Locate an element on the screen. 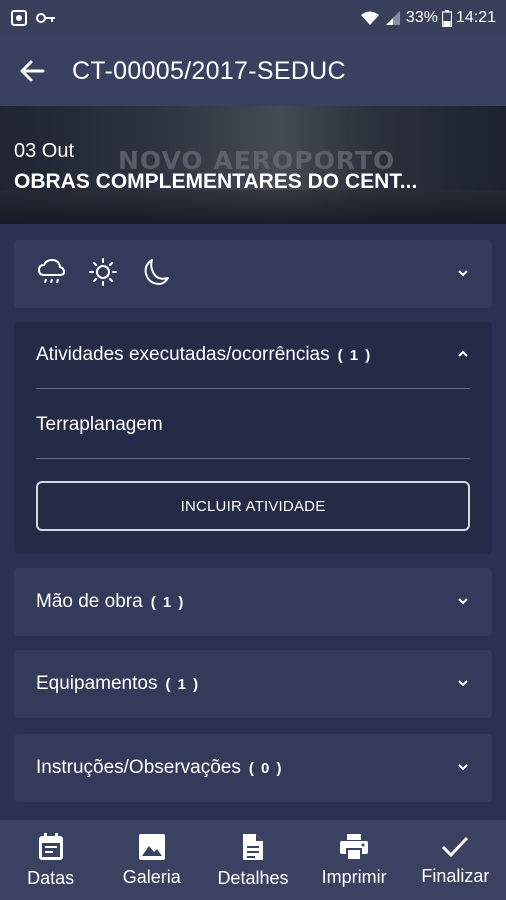  instructions-count: ( 0 ) is located at coordinates (266, 768).